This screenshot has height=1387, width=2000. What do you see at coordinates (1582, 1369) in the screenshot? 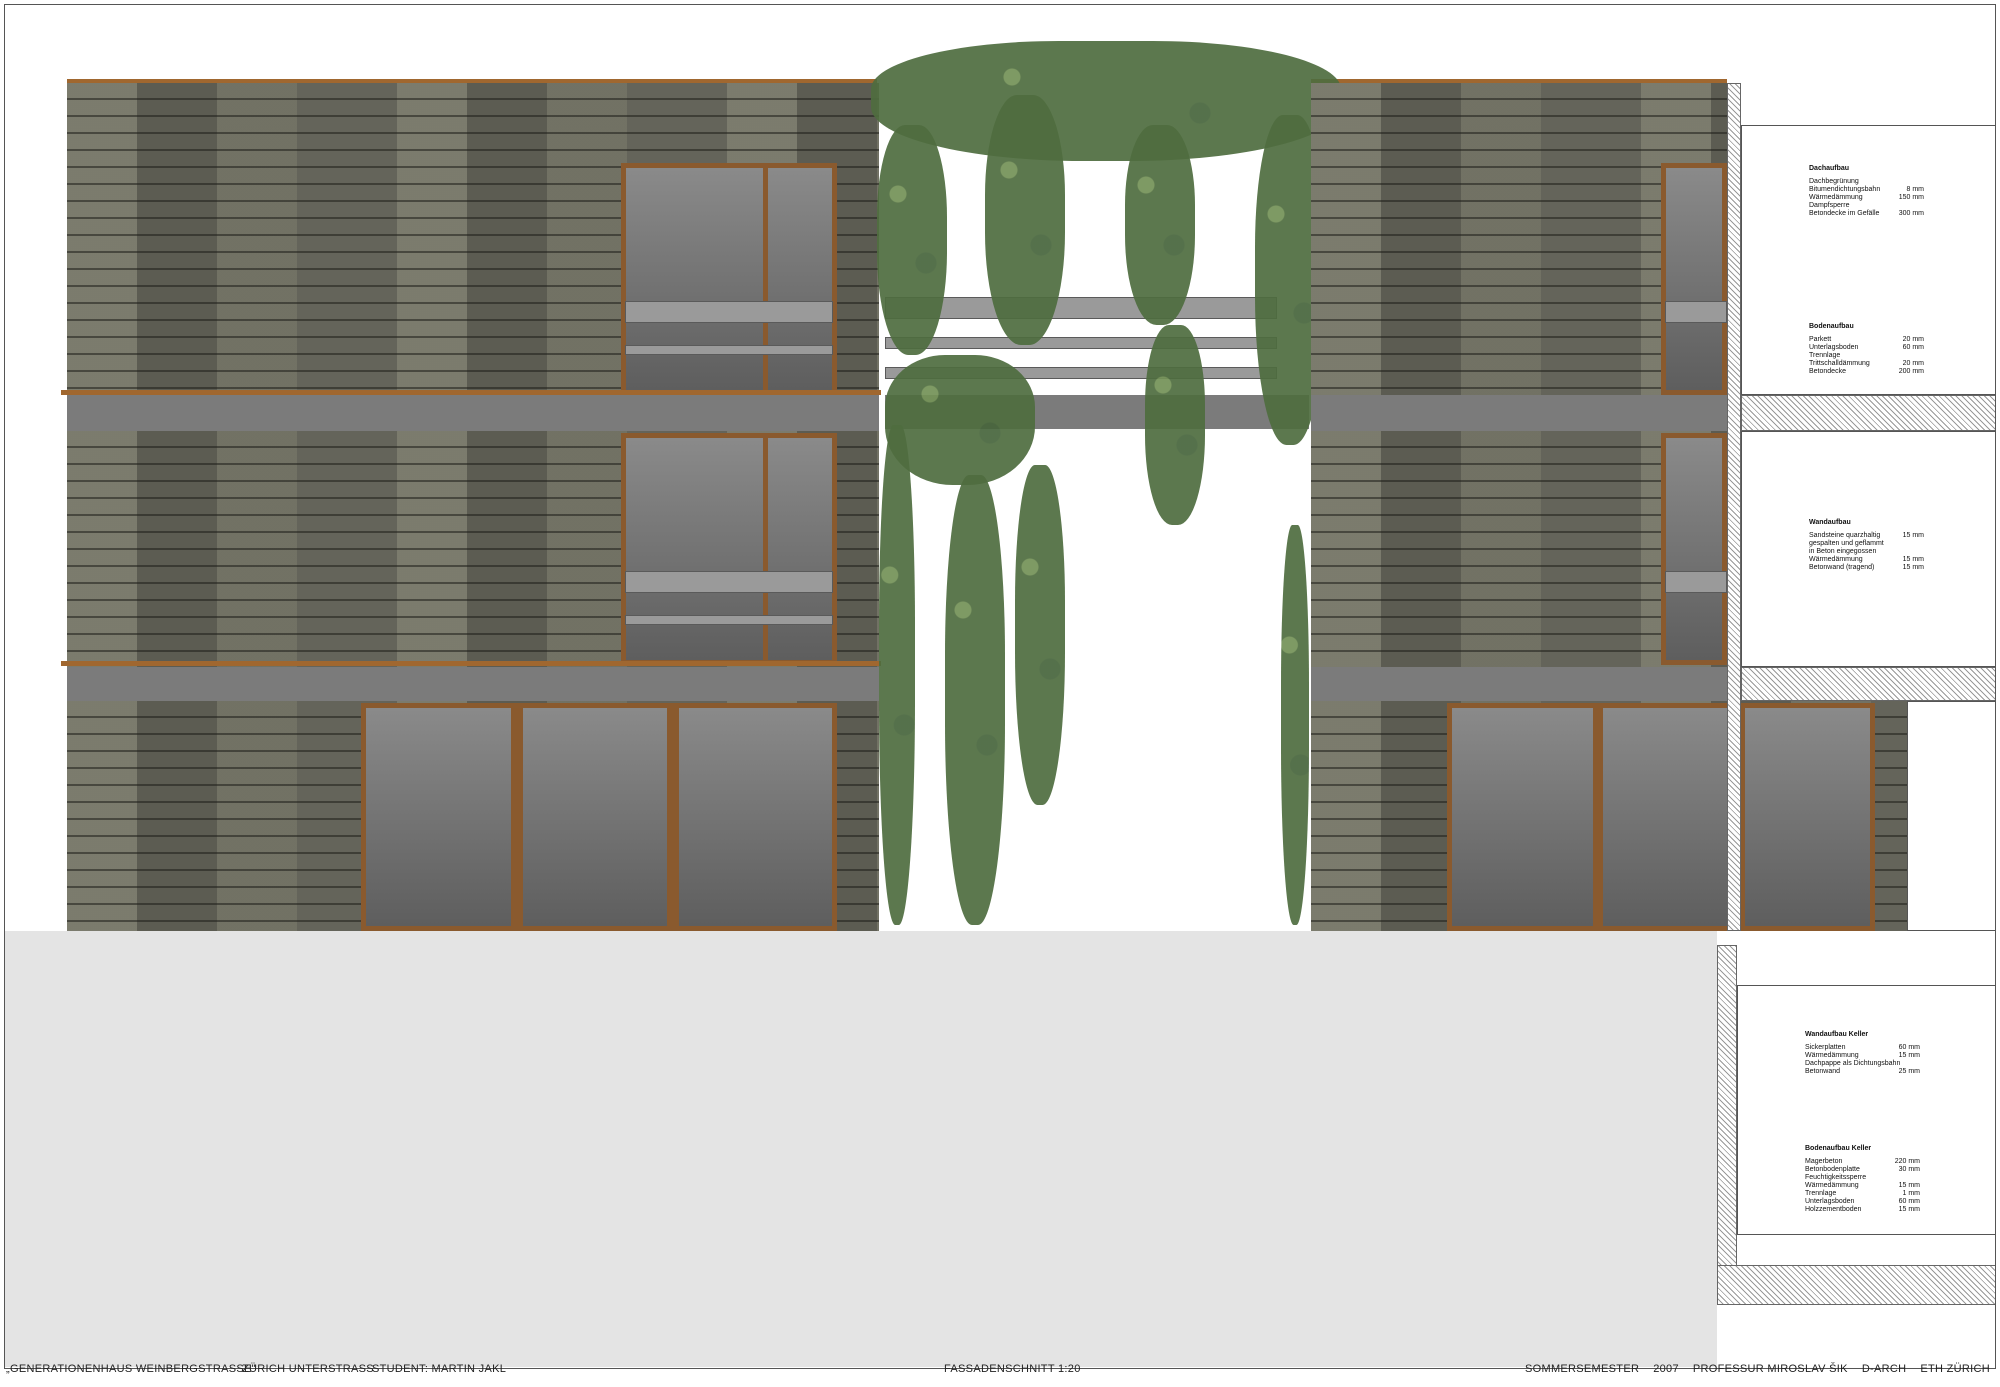
I see `footer-semester: SOMMERSEMESTER` at bounding box center [1582, 1369].